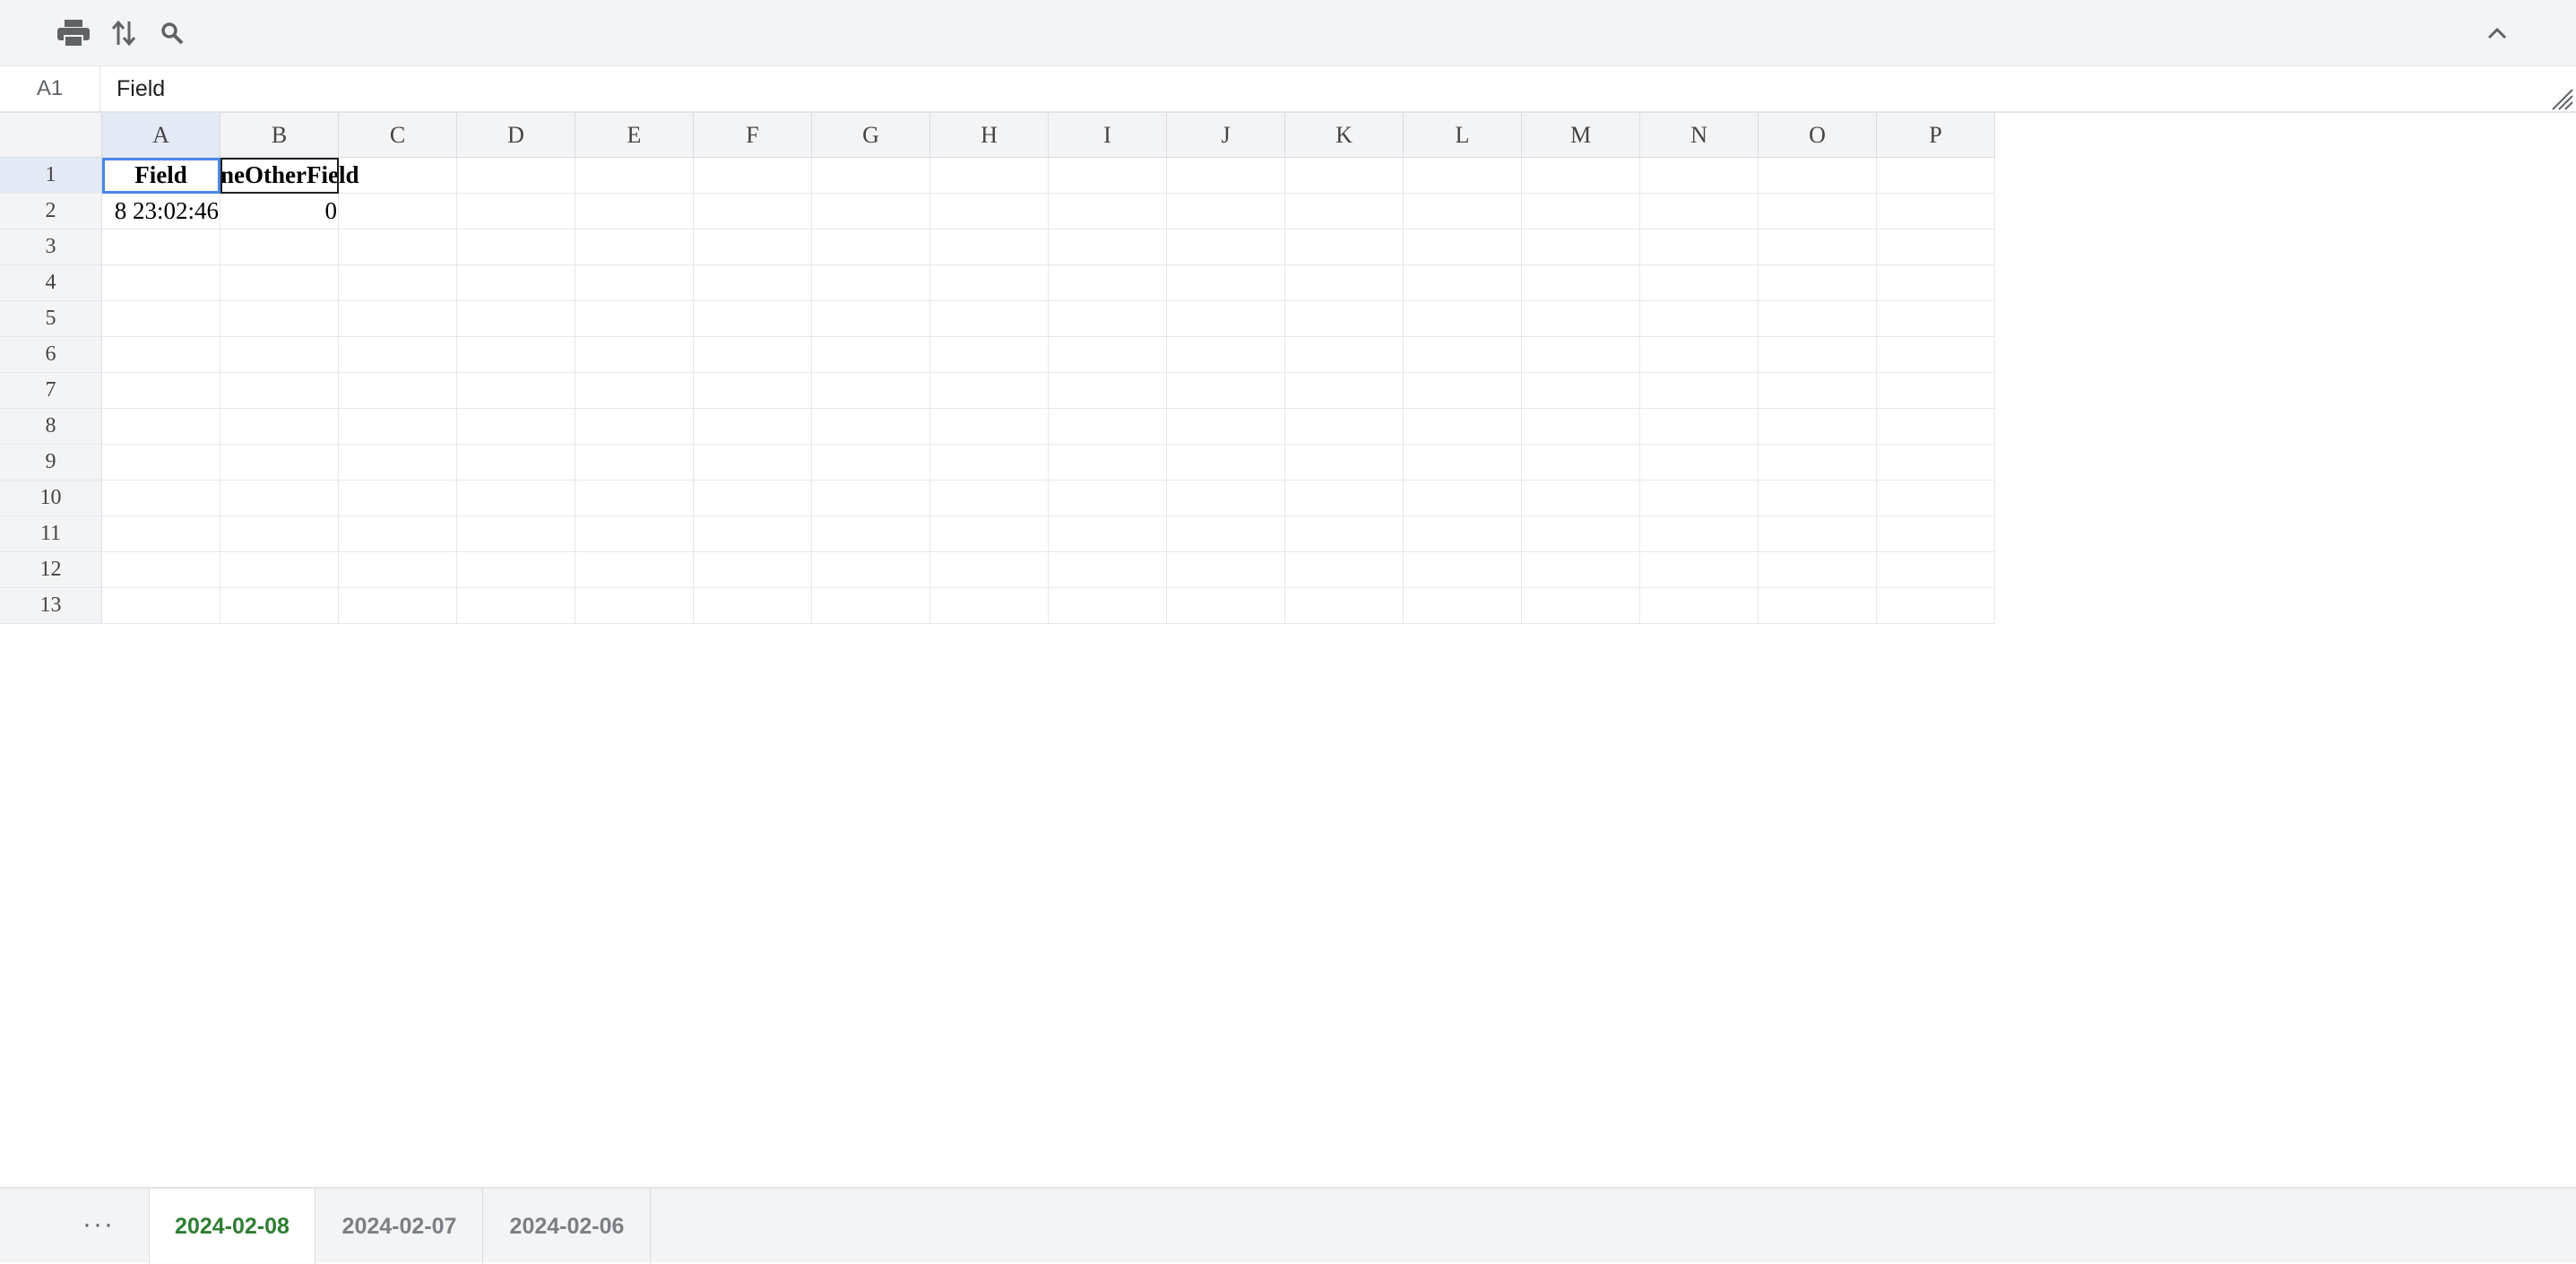 The width and height of the screenshot is (2576, 1264). Describe the element at coordinates (398, 498) in the screenshot. I see `cell-c10` at that location.